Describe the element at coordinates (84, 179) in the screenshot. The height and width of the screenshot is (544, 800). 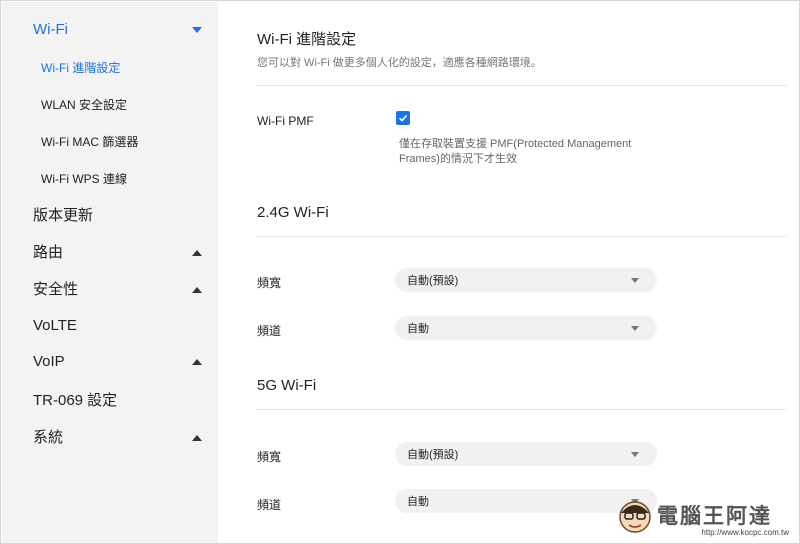
I see `sidebar-subitem-wps: Wi-Fi WPS 連線` at that location.